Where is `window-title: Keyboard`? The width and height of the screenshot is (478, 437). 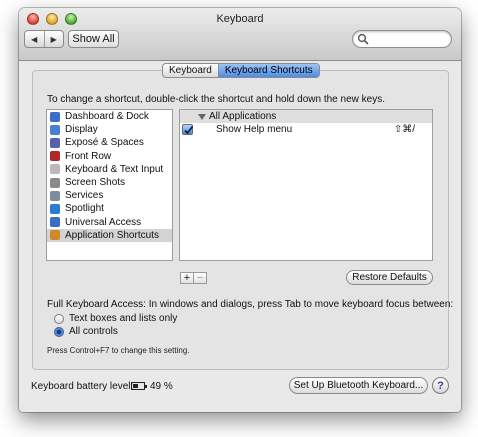
window-title: Keyboard is located at coordinates (240, 19).